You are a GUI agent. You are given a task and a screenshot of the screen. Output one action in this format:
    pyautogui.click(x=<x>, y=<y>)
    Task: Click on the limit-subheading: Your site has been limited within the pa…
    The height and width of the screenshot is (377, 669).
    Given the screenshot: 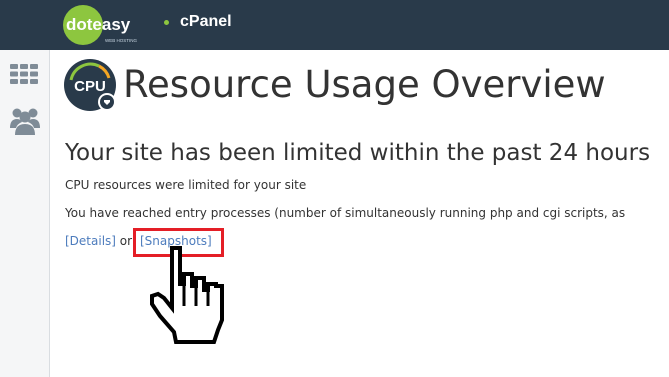 What is the action you would take?
    pyautogui.click(x=358, y=153)
    